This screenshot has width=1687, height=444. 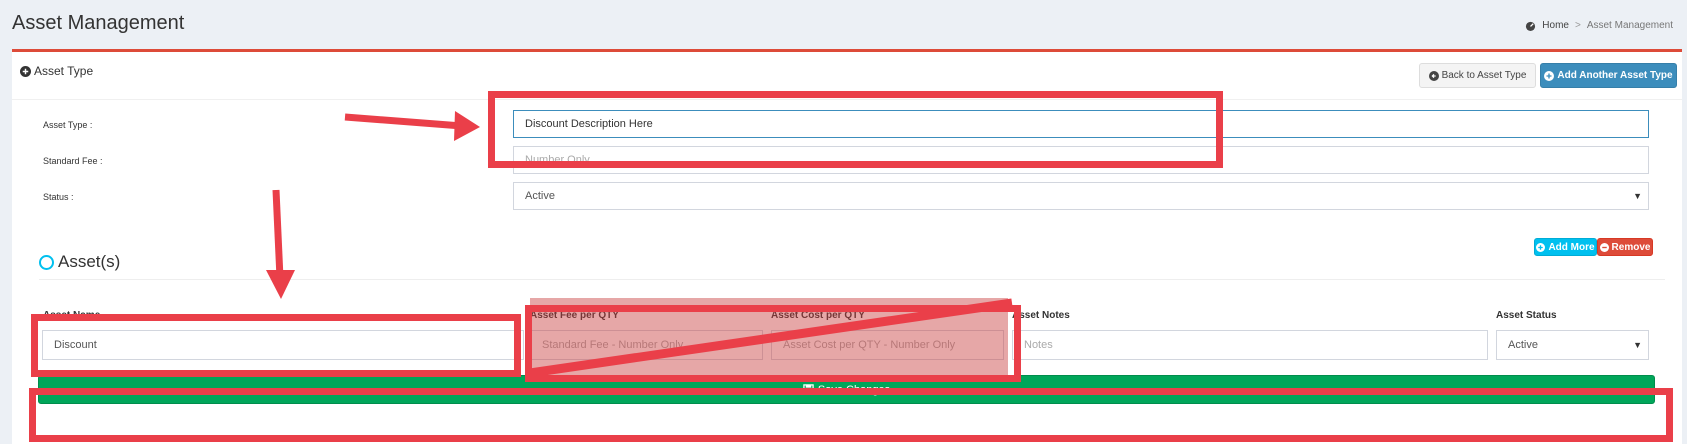 I want to click on arrow-head-down, so click(x=280, y=284).